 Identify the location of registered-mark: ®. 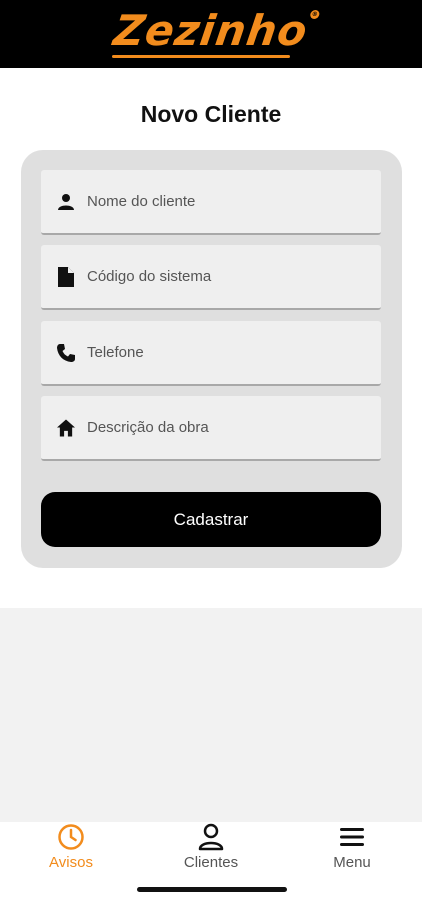
(315, 14).